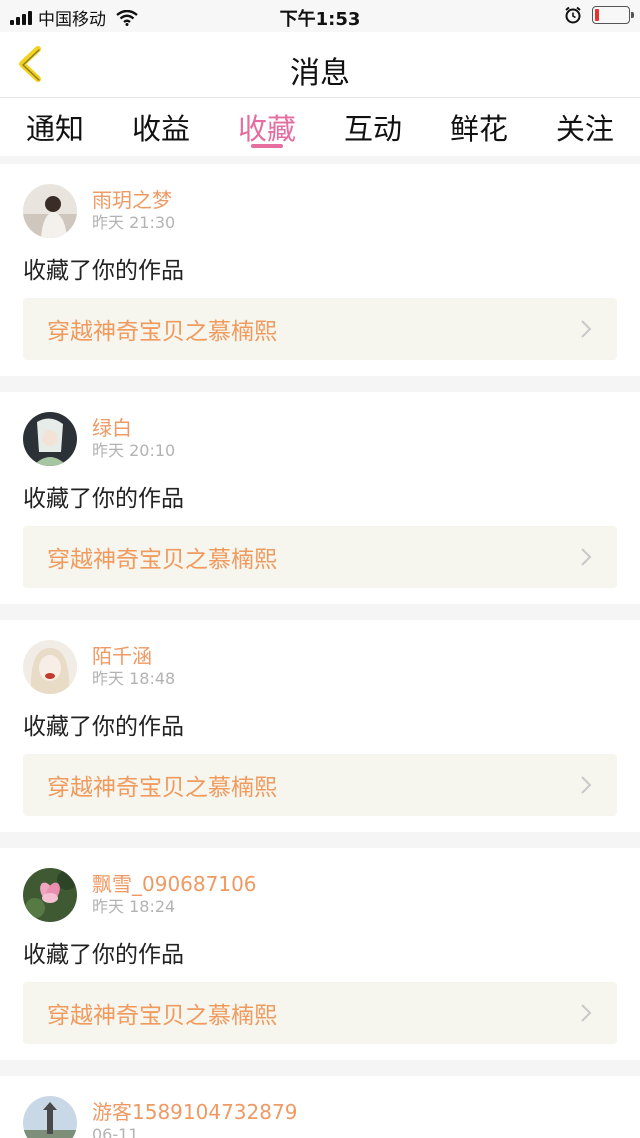  Describe the element at coordinates (134, 906) in the screenshot. I see `timestamp: 昨天 18:24` at that location.